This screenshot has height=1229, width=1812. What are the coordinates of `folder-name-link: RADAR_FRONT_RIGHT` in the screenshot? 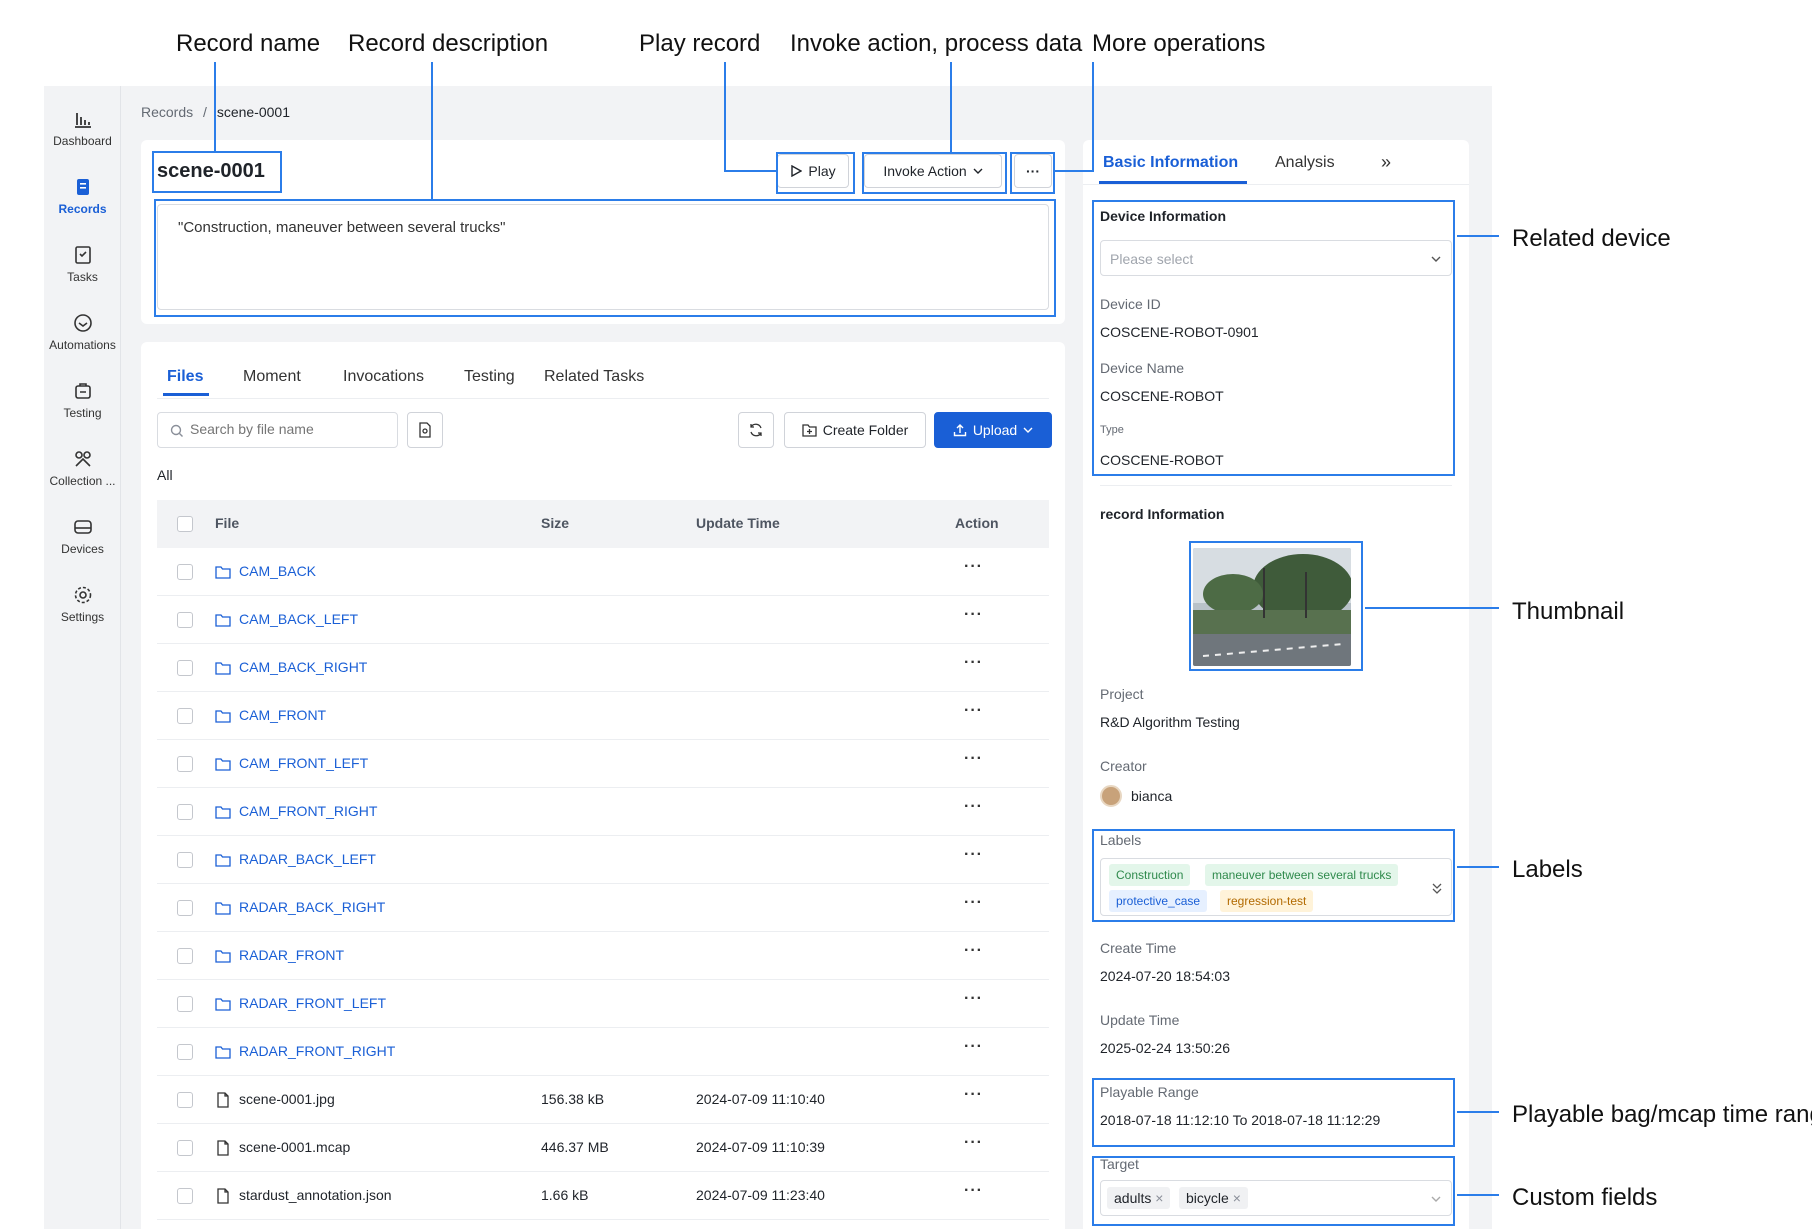 It's located at (317, 1051).